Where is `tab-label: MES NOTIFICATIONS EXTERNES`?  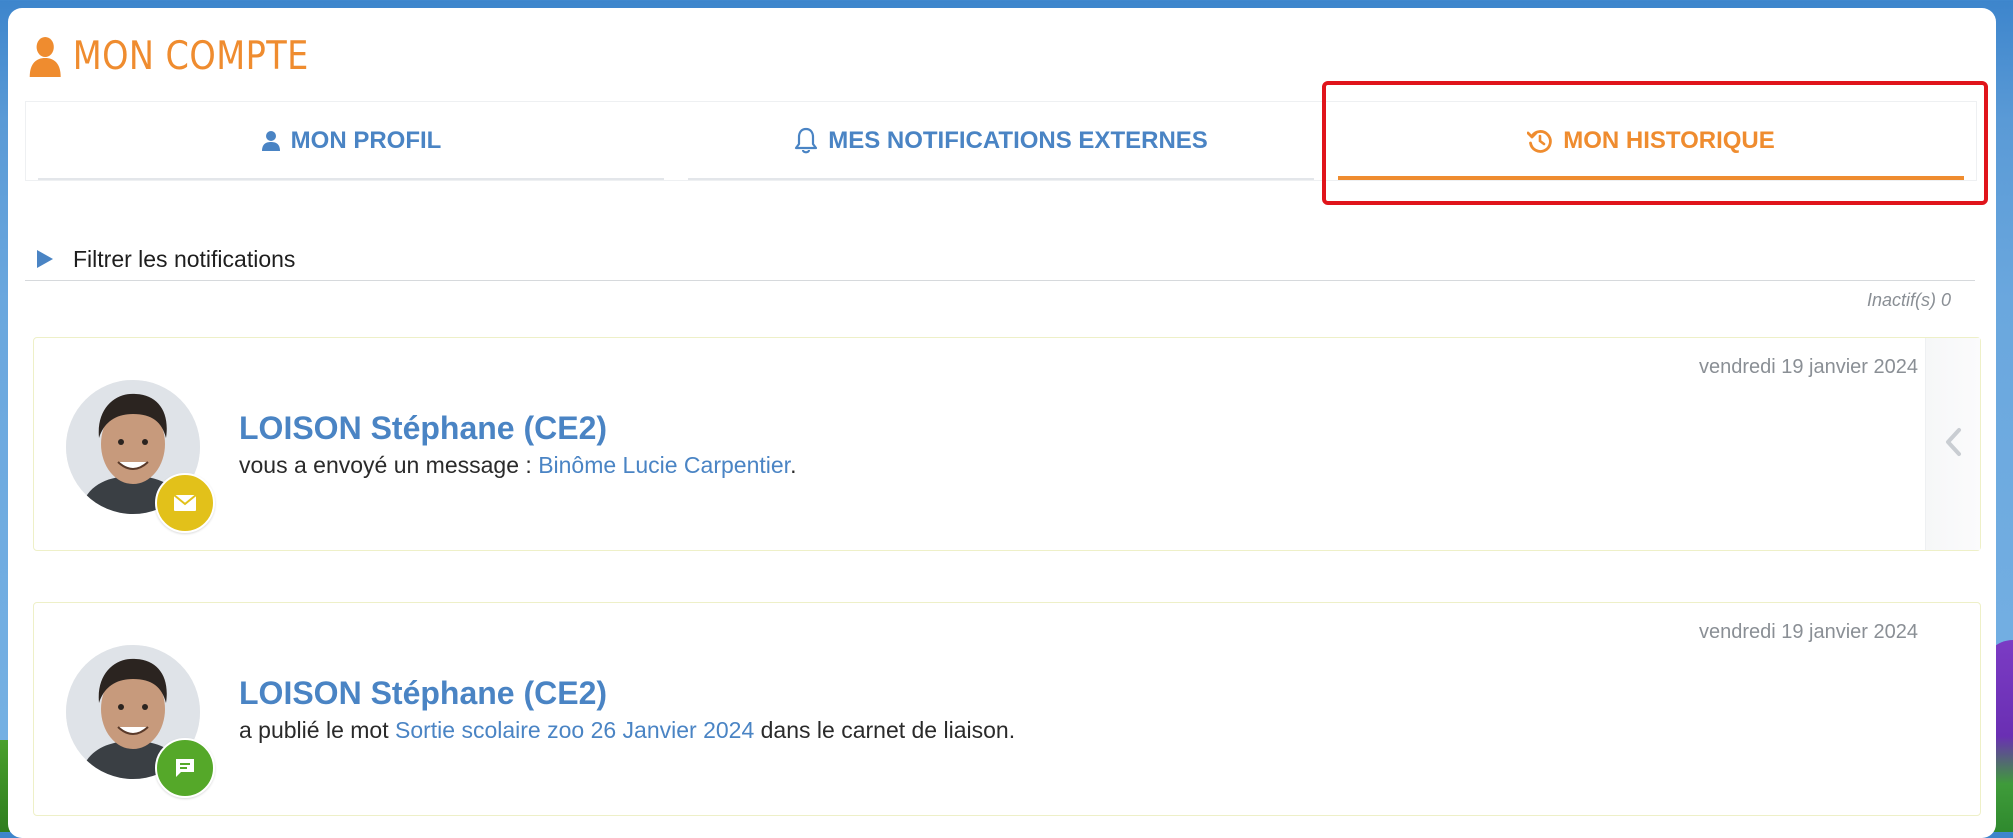 tab-label: MES NOTIFICATIONS EXTERNES is located at coordinates (1018, 140).